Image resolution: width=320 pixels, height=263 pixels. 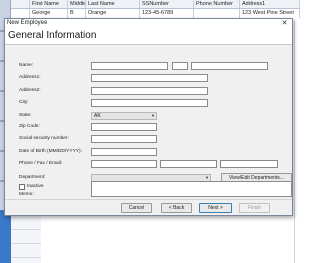 I want to click on page-title: General Information, so click(x=52, y=35).